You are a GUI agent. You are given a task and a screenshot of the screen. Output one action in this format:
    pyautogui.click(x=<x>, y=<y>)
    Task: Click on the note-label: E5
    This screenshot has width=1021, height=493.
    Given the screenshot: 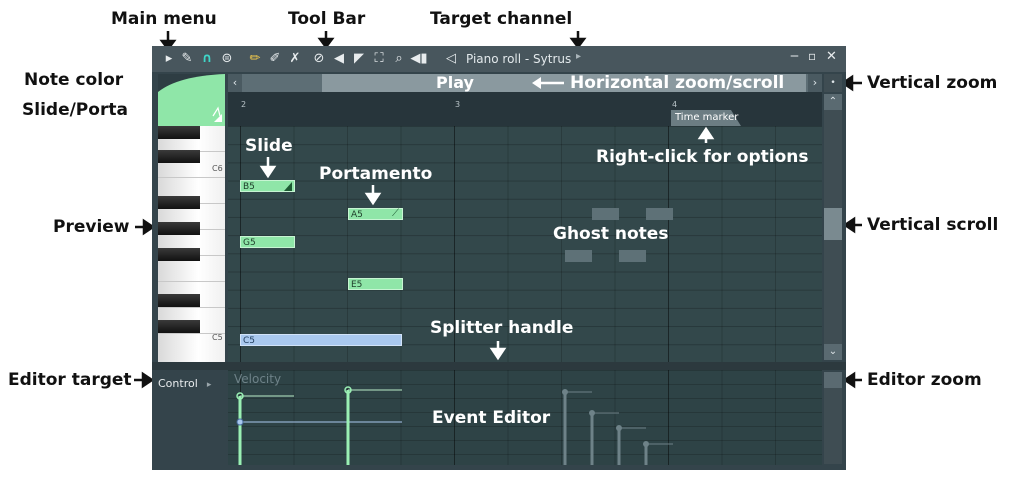 What is the action you would take?
    pyautogui.click(x=357, y=285)
    